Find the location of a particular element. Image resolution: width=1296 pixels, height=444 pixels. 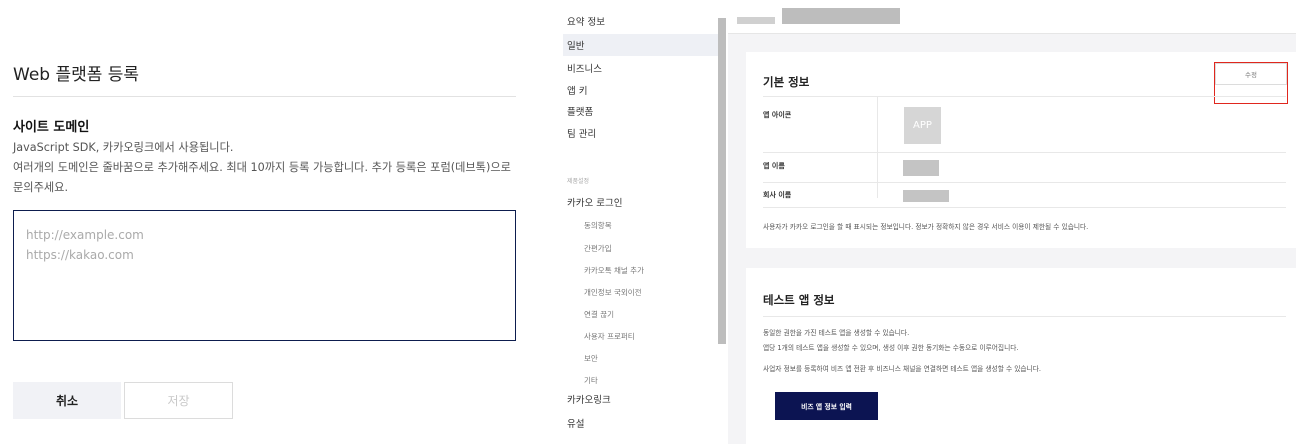

top-bar is located at coordinates (1012, 17).